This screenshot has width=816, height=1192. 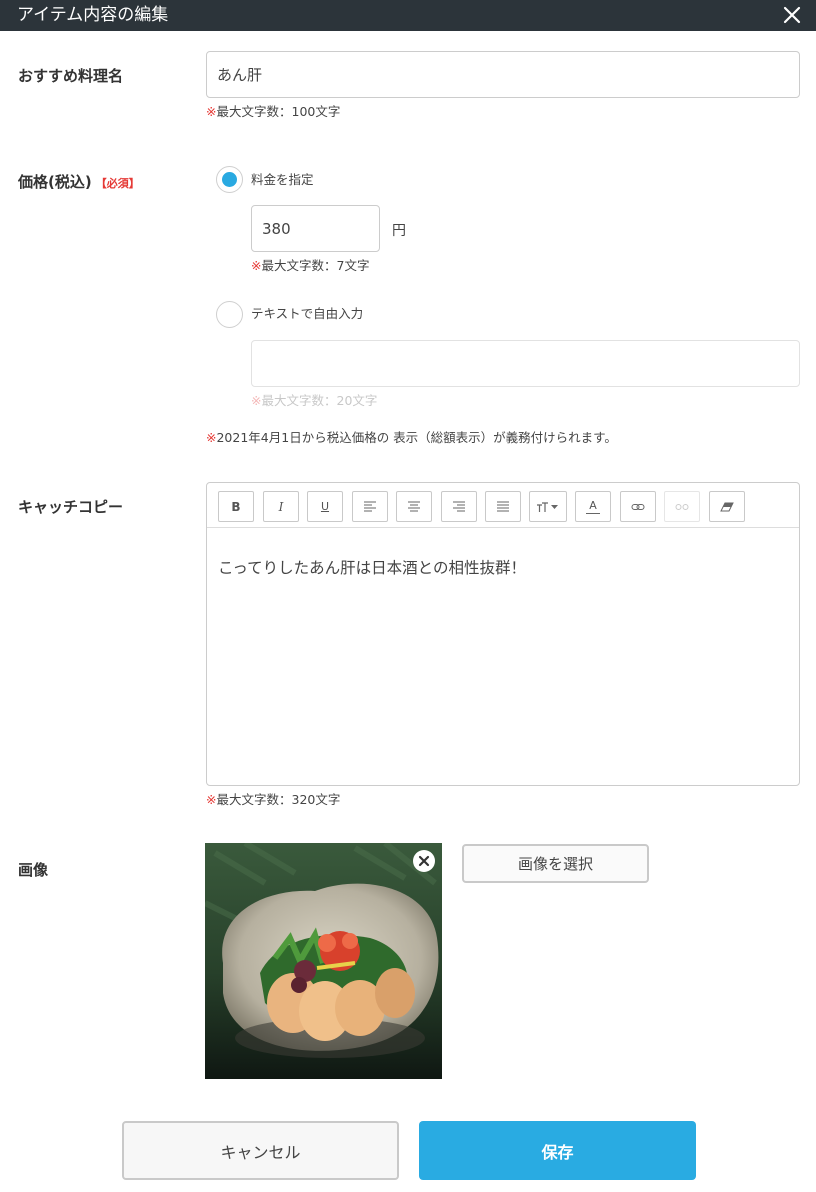 I want to click on menu-name-note: ※最大文字数：100文字, so click(x=273, y=112).